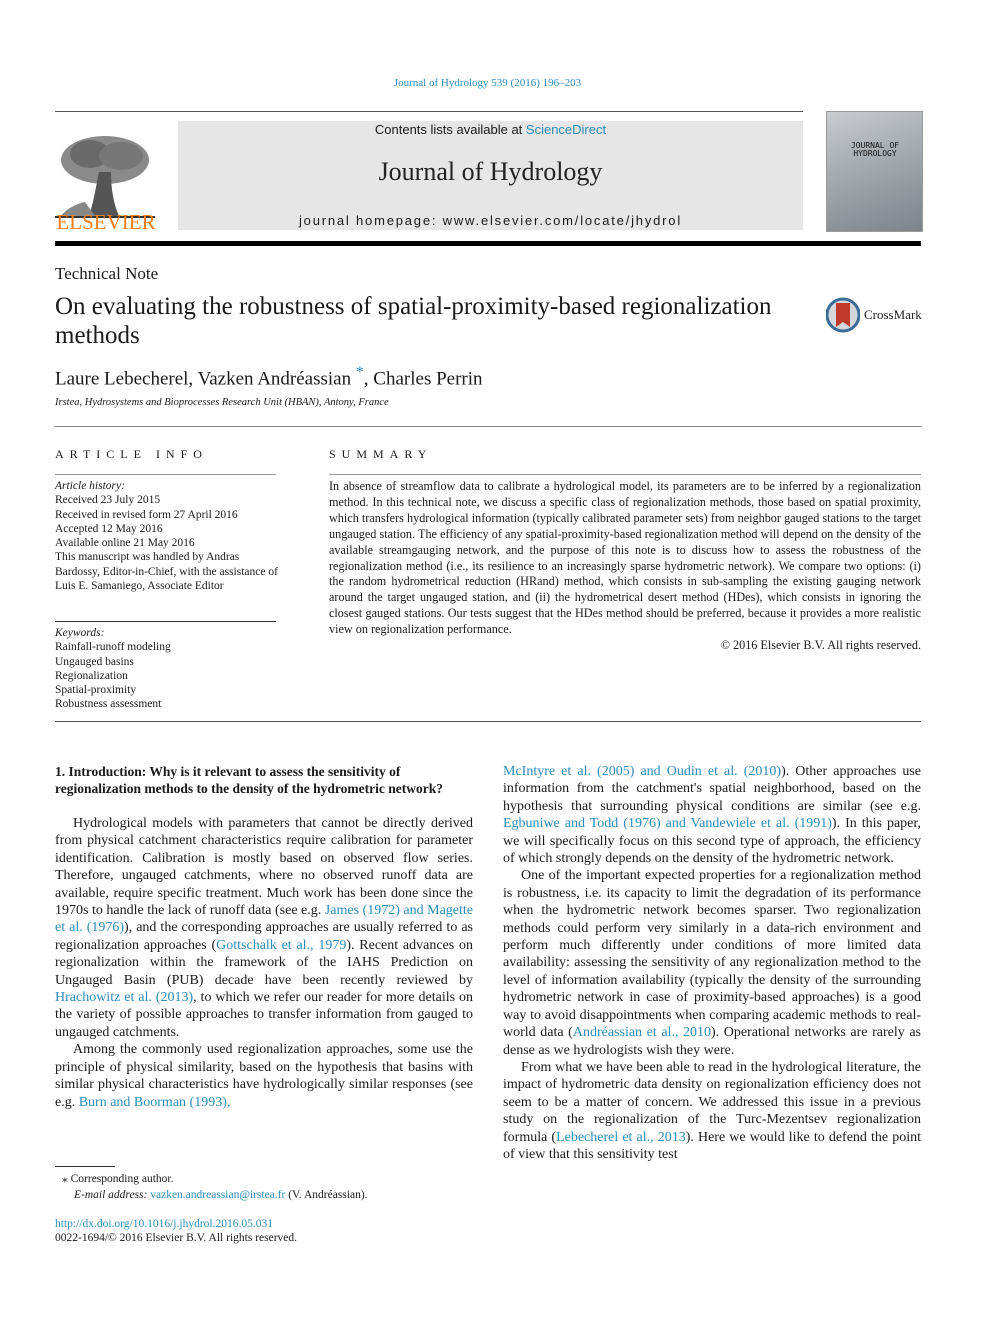 The width and height of the screenshot is (992, 1323). What do you see at coordinates (85, 1166) in the screenshot?
I see `footnote-rule` at bounding box center [85, 1166].